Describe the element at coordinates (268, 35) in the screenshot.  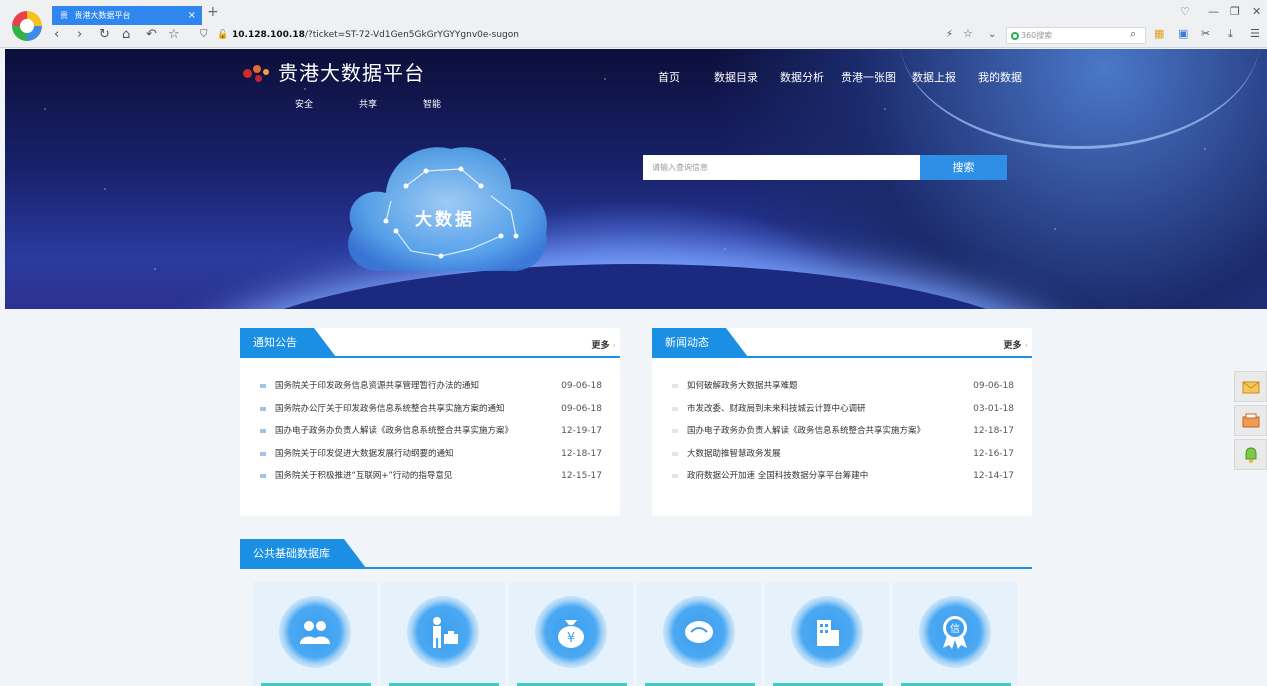
I see `url-host: 10.128.100.18` at that location.